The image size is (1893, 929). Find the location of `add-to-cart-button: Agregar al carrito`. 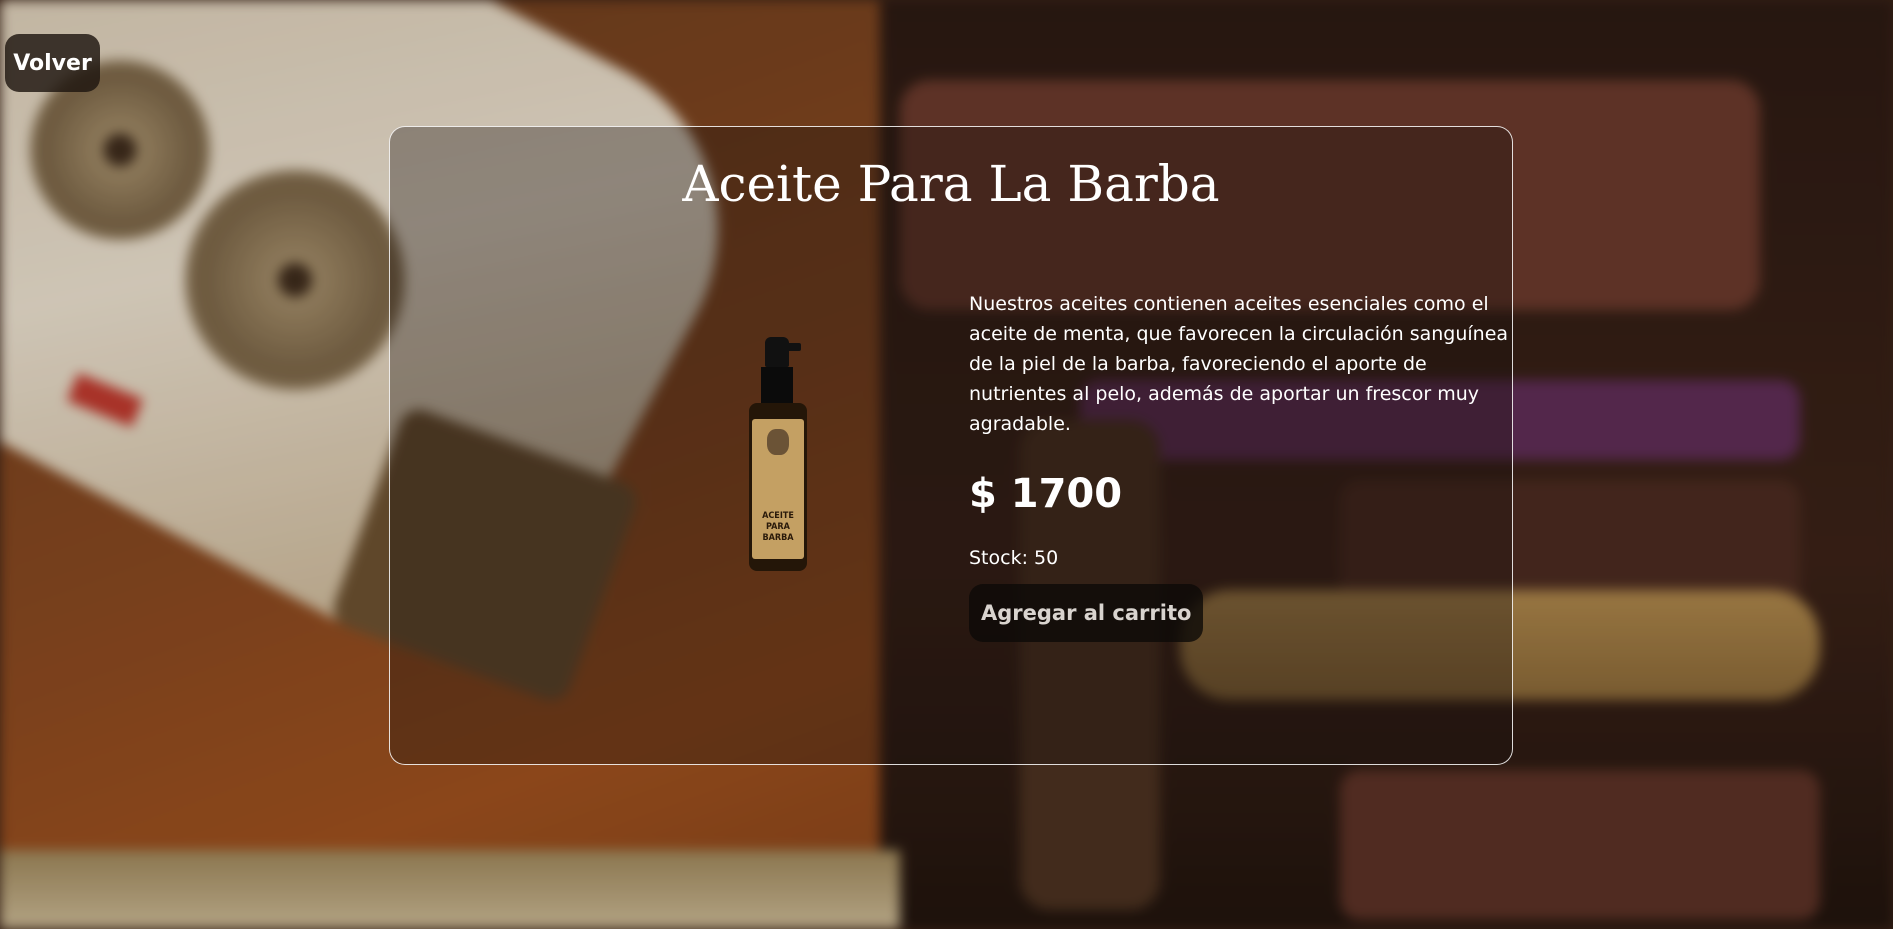

add-to-cart-button: Agregar al carrito is located at coordinates (1086, 613).